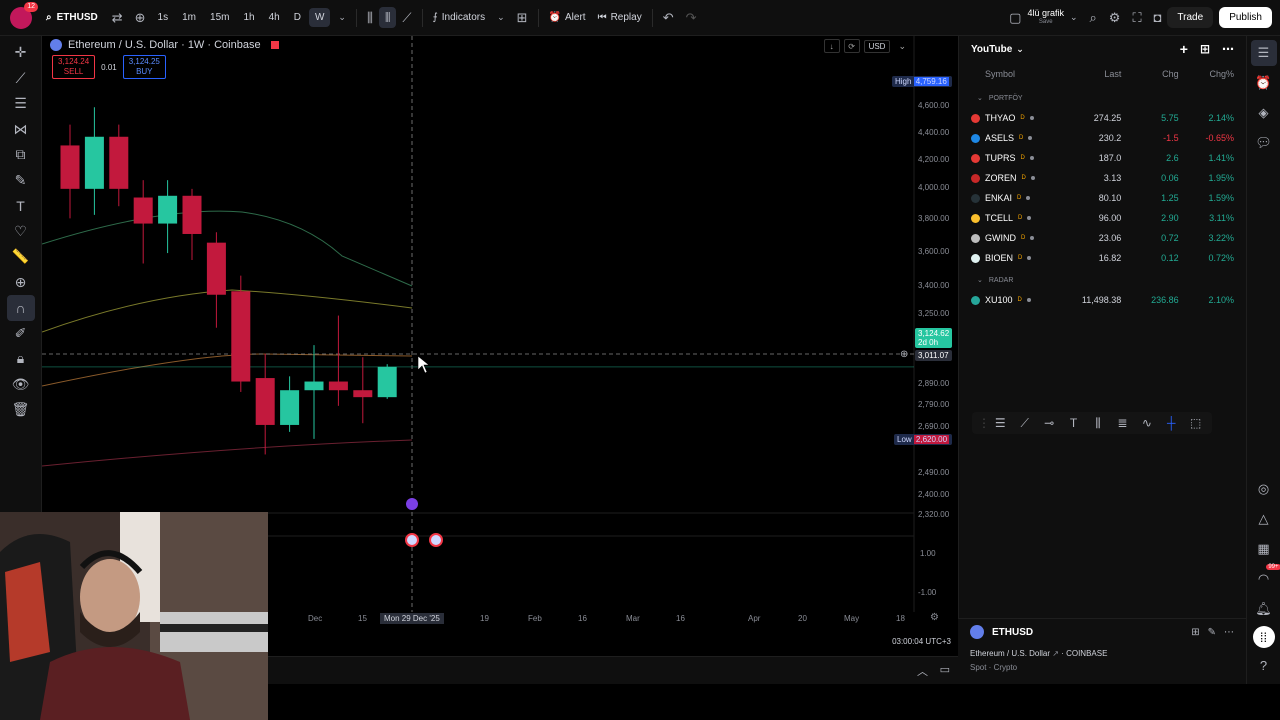 This screenshot has height=720, width=1280. Describe the element at coordinates (1206, 74) in the screenshot. I see `column-chg-pct: Chg%` at that location.